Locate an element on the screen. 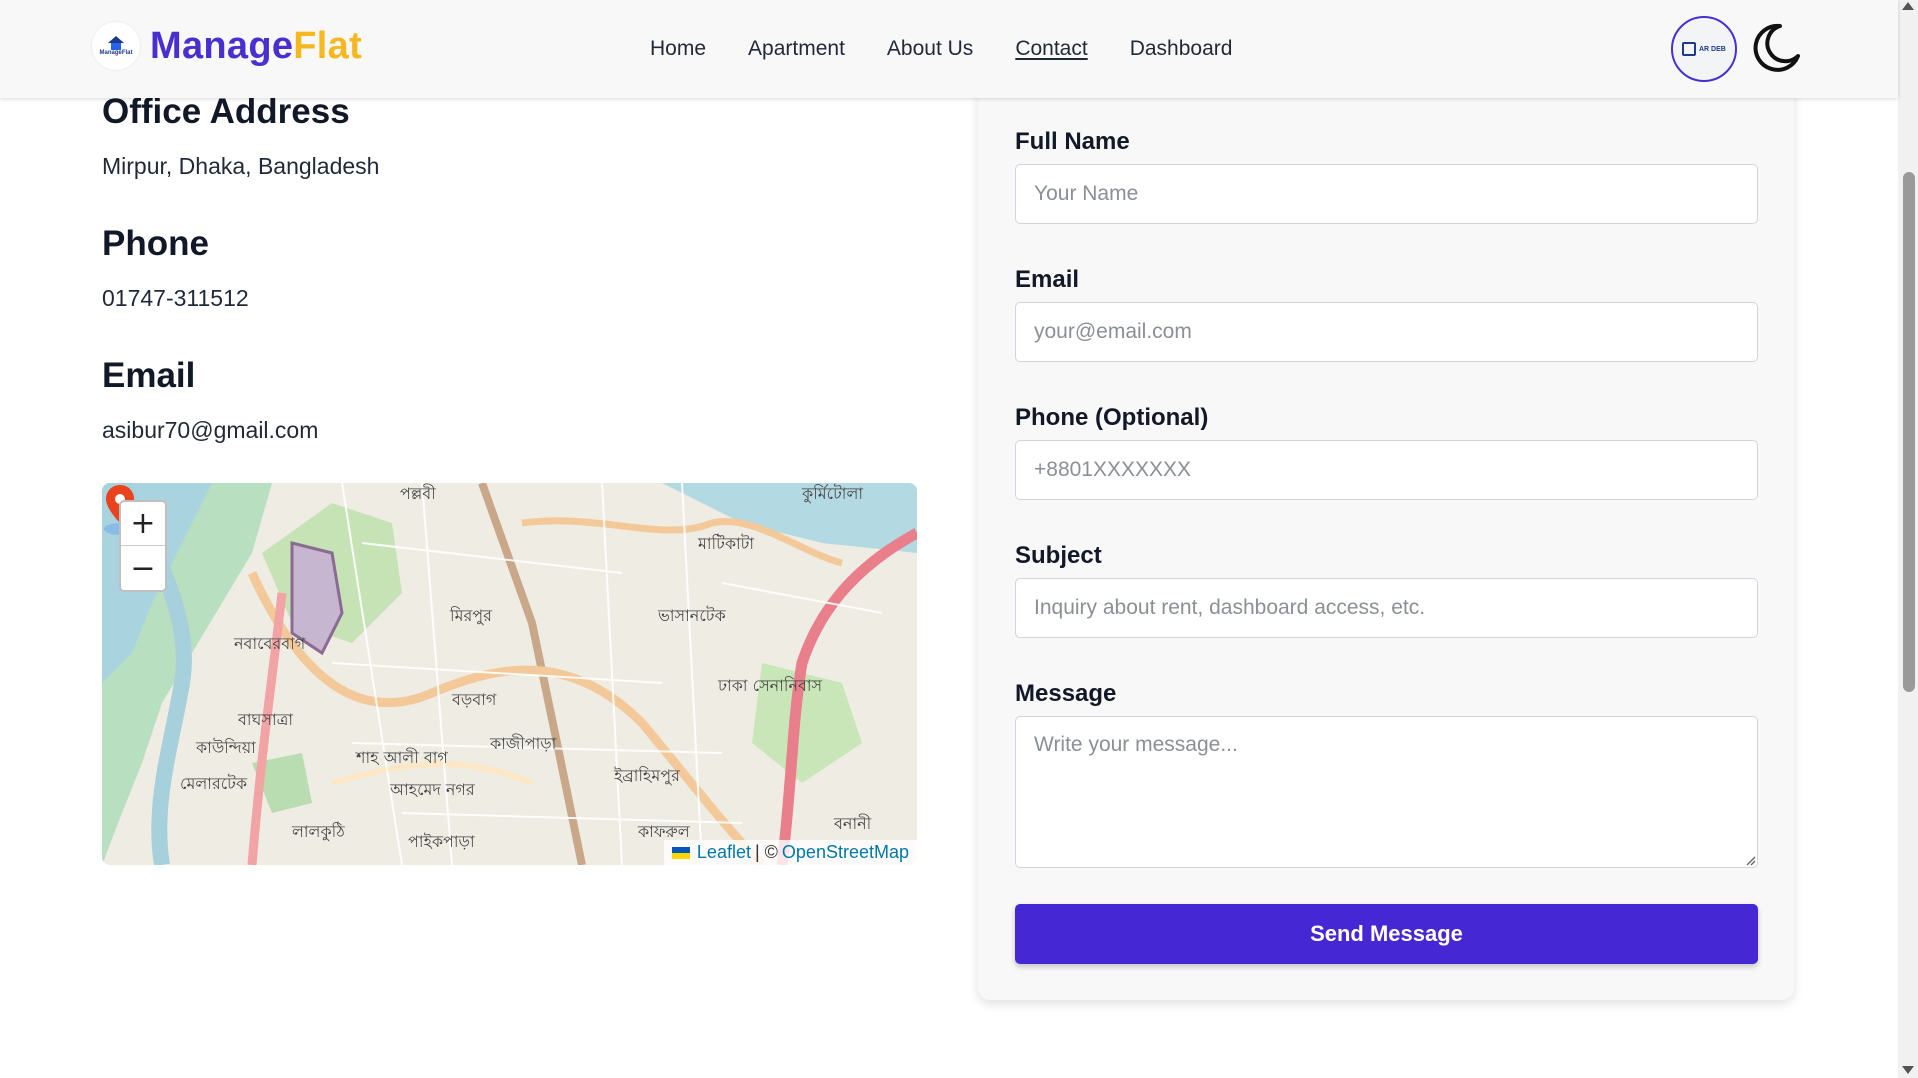 The height and width of the screenshot is (1078, 1918). scroll-down-arrow-icon is located at coordinates (1908, 1070).